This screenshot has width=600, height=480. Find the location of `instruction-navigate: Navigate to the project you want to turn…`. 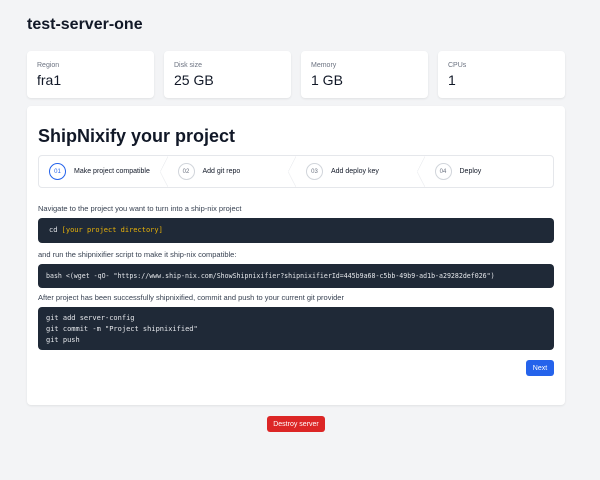

instruction-navigate: Navigate to the project you want to turn… is located at coordinates (140, 208).